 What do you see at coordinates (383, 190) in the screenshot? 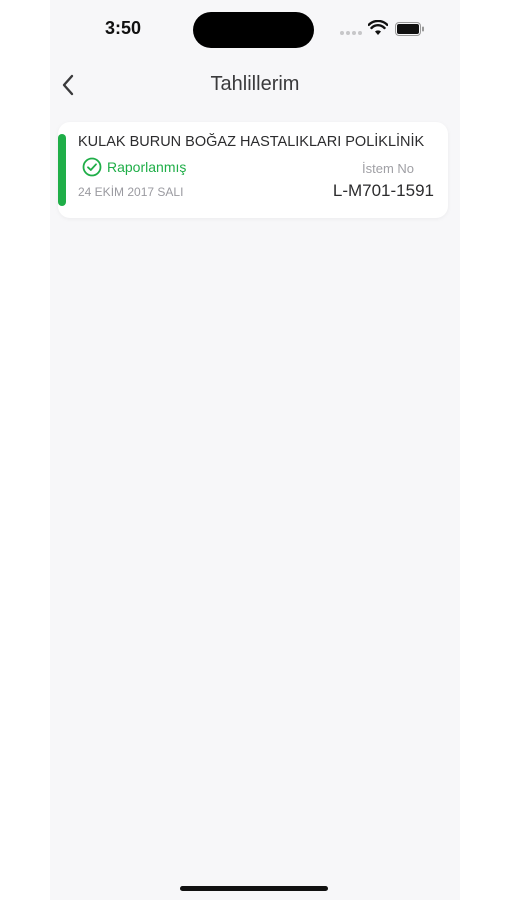
I see `istem-number: L-M701-1591` at bounding box center [383, 190].